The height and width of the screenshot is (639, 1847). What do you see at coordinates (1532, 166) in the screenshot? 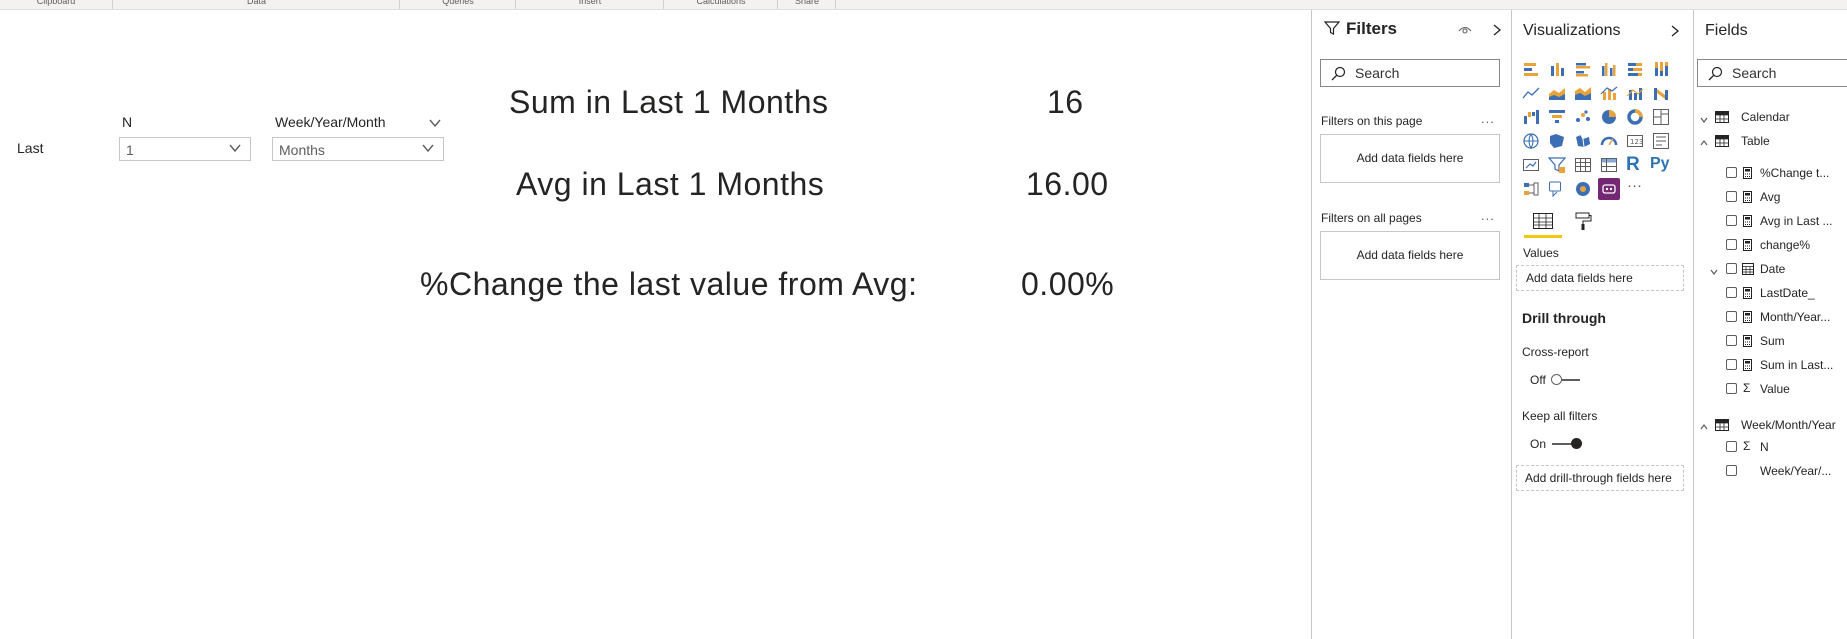
I see `kpi-icon` at bounding box center [1532, 166].